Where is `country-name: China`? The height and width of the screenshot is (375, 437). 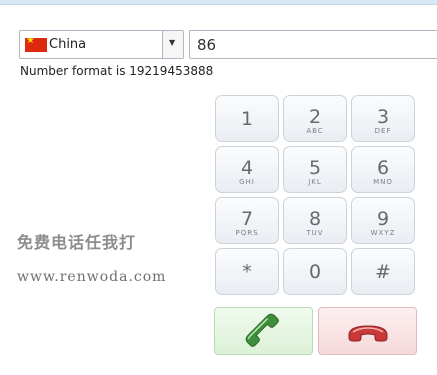 country-name: China is located at coordinates (68, 44).